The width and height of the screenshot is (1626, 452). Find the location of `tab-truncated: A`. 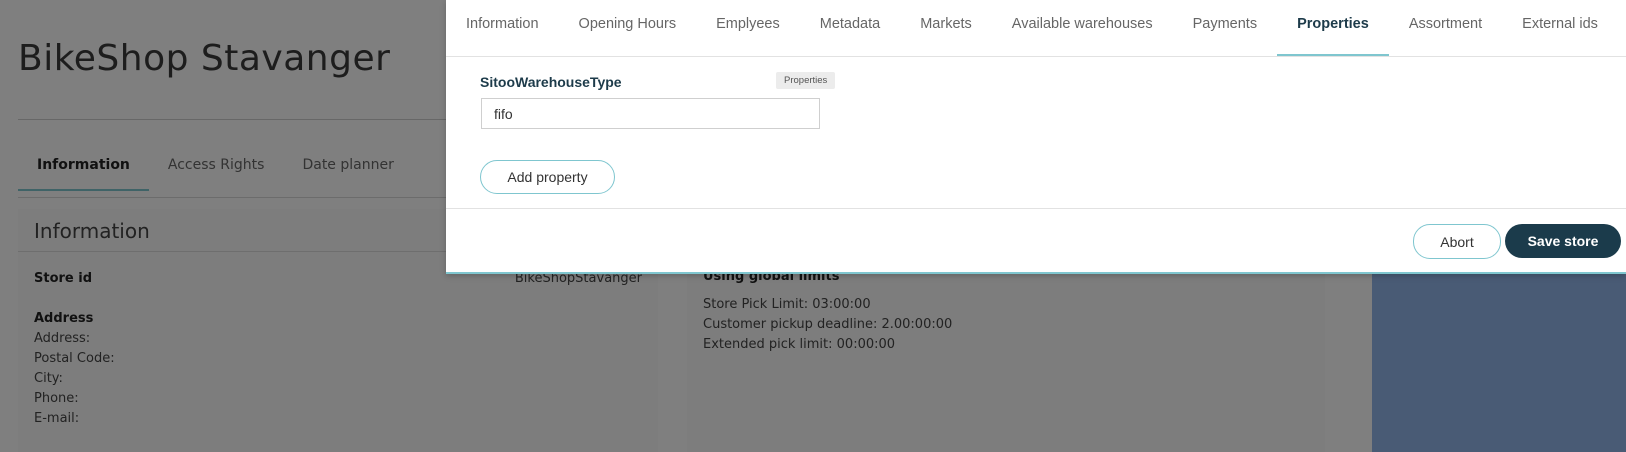

tab-truncated: A is located at coordinates (1622, 28).